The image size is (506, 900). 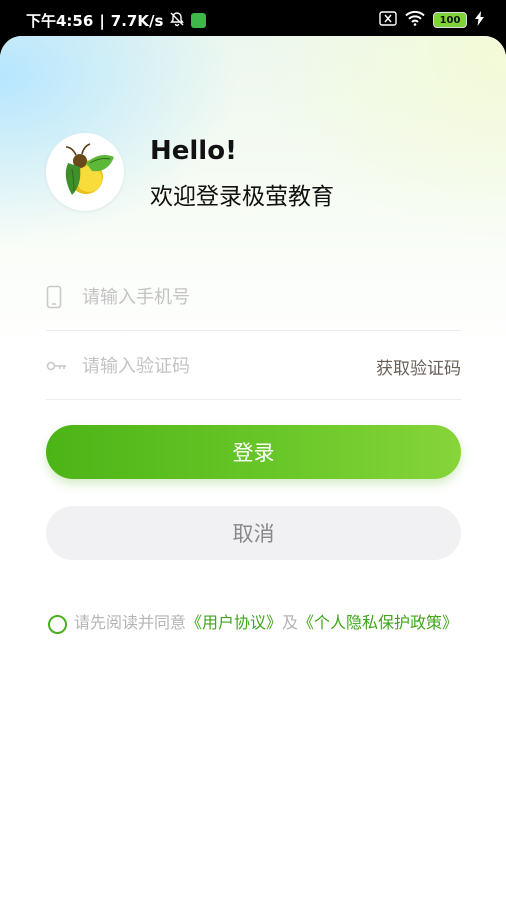 What do you see at coordinates (89, 169) in the screenshot?
I see `firefly-logo-icon` at bounding box center [89, 169].